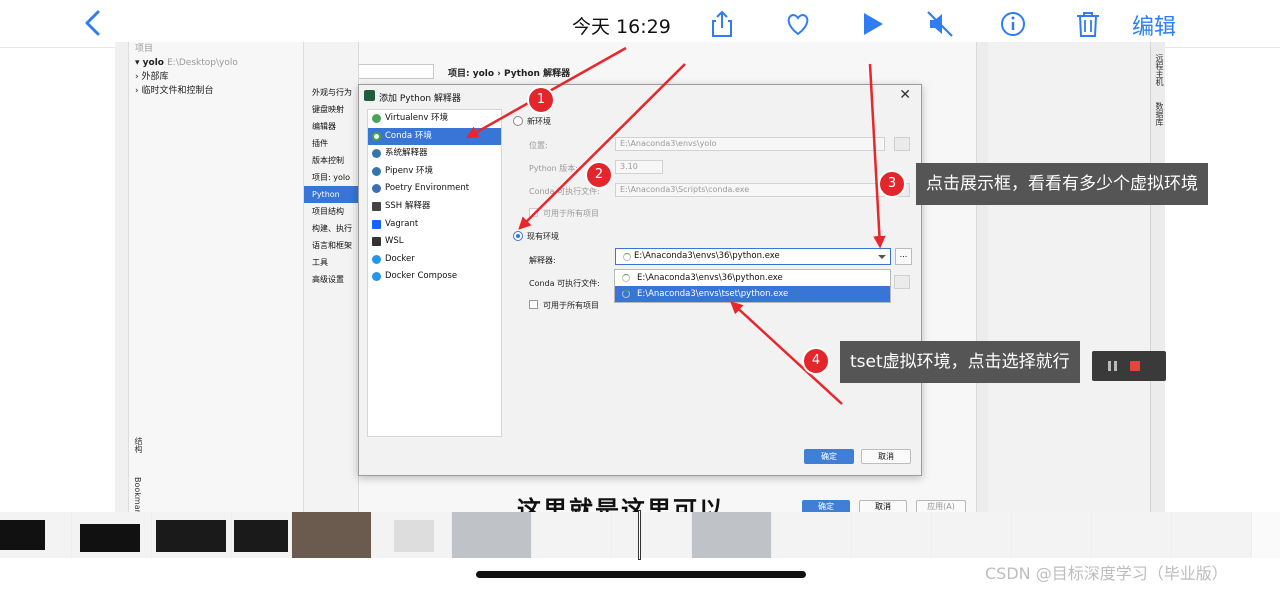 The image size is (1280, 591). What do you see at coordinates (892, 184) in the screenshot?
I see `step-badge-3: 3` at bounding box center [892, 184].